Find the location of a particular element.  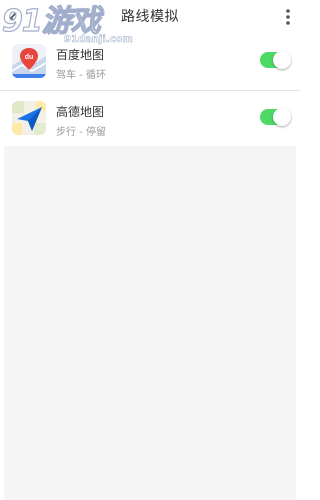

svg-text: du is located at coordinates (29, 57).